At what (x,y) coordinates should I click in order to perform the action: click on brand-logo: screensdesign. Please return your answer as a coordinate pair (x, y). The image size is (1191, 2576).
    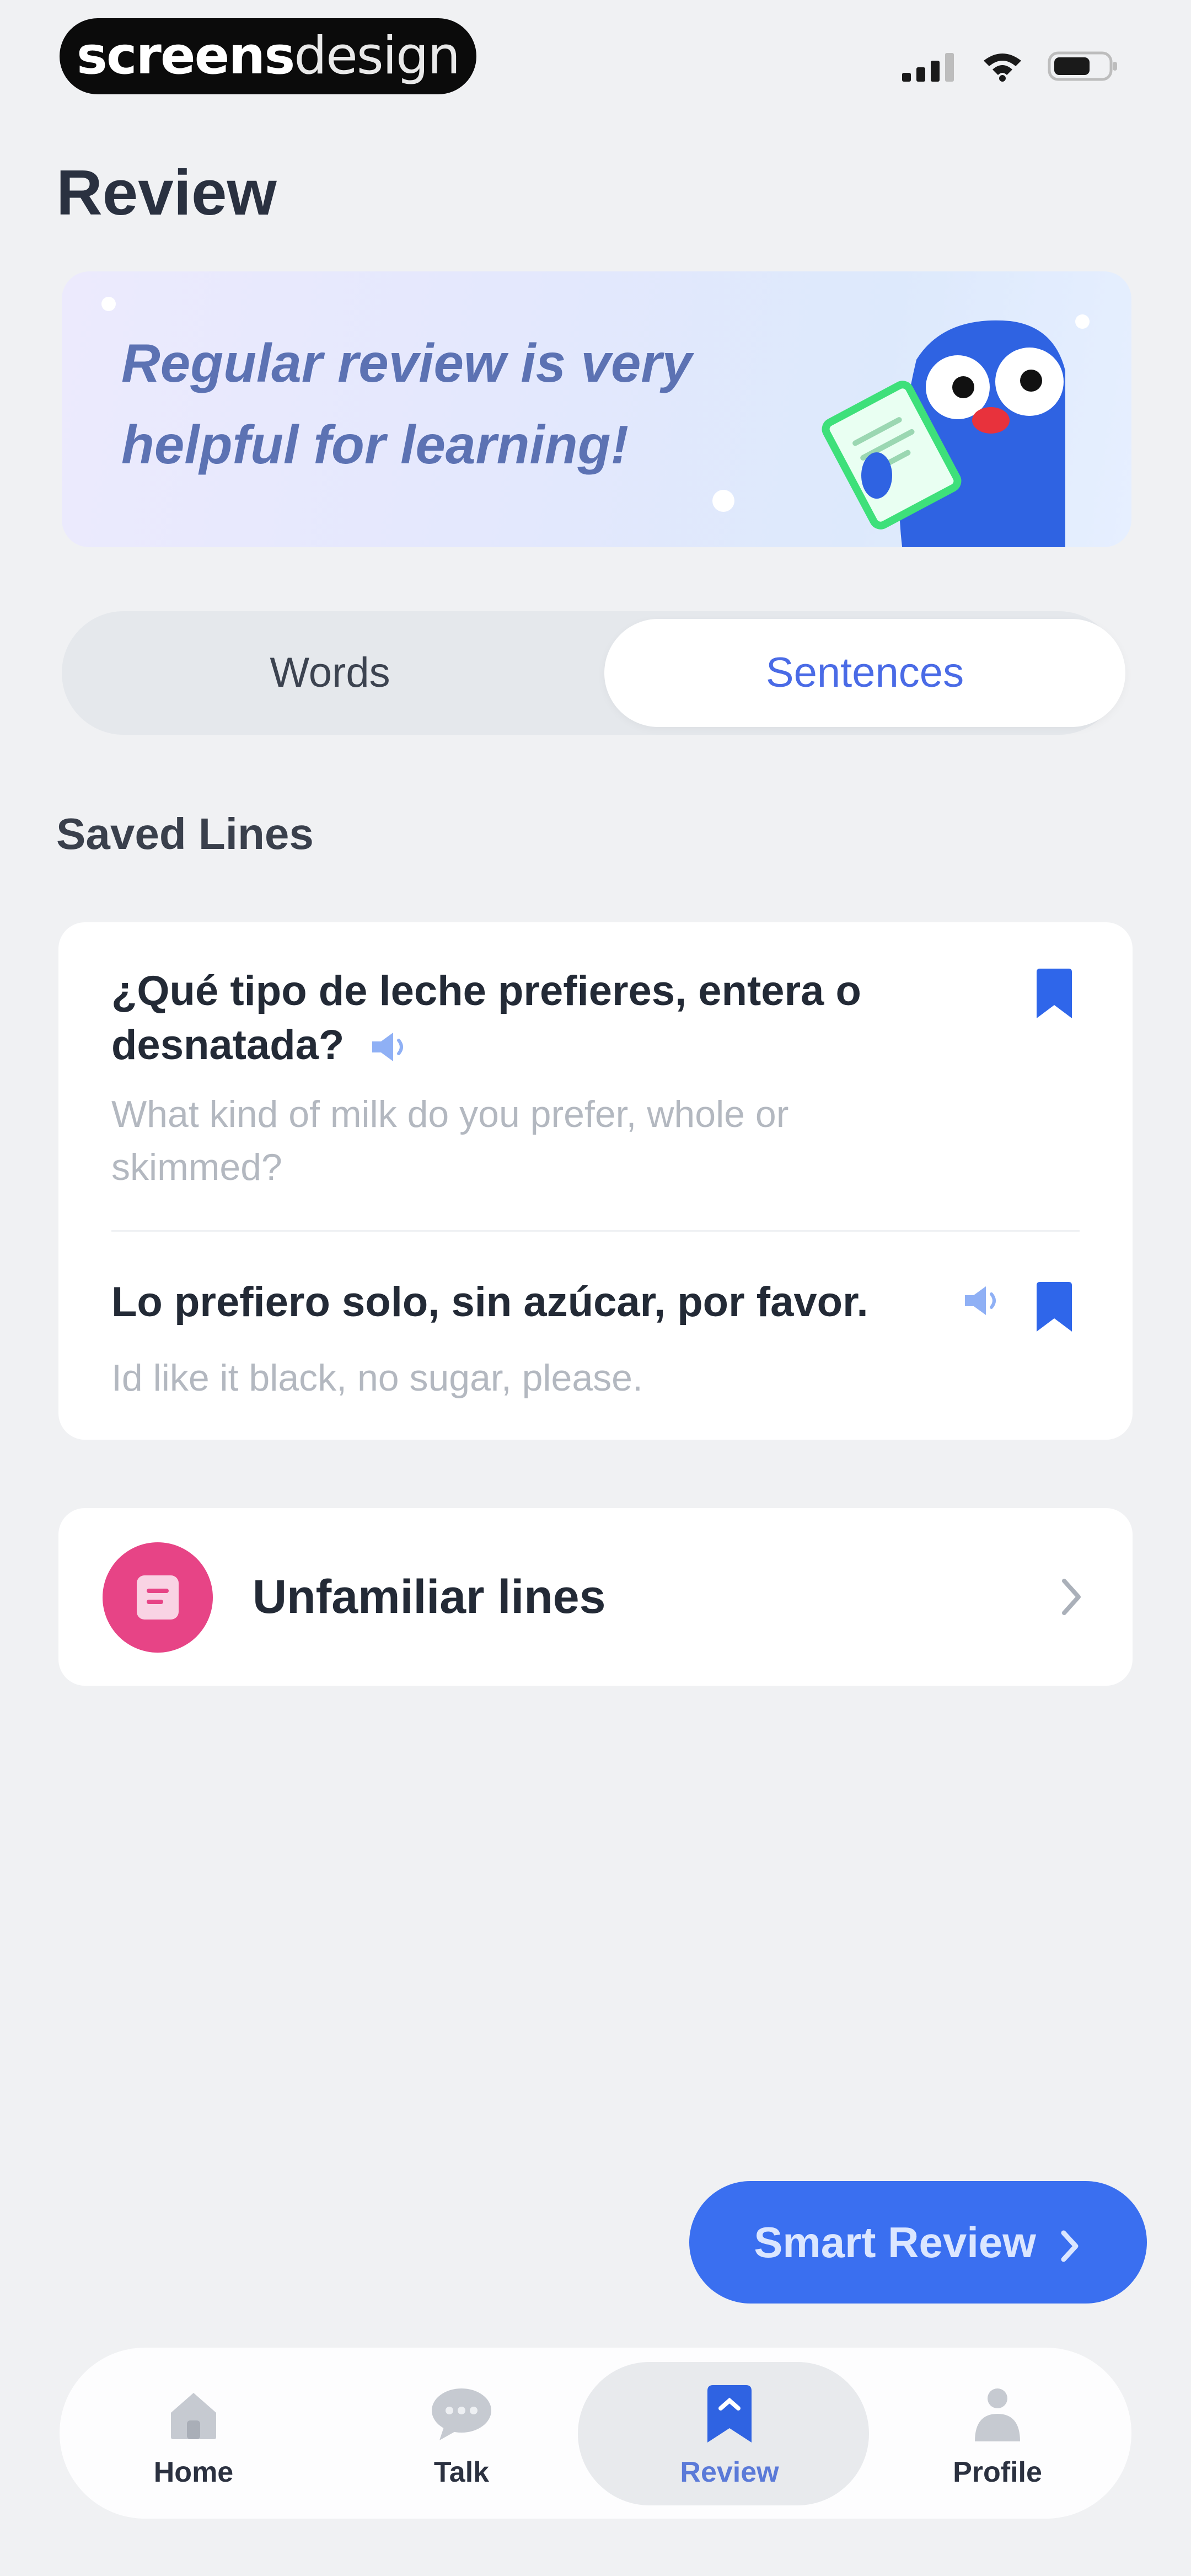
    Looking at the image, I should click on (268, 56).